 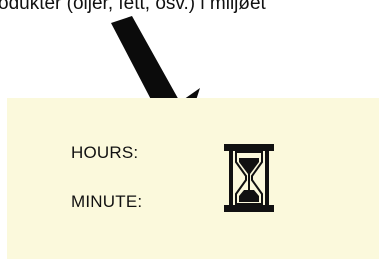 What do you see at coordinates (133, 7) in the screenshot?
I see `caption-text: odukter (oljer, fett, osv.) i miljøet` at bounding box center [133, 7].